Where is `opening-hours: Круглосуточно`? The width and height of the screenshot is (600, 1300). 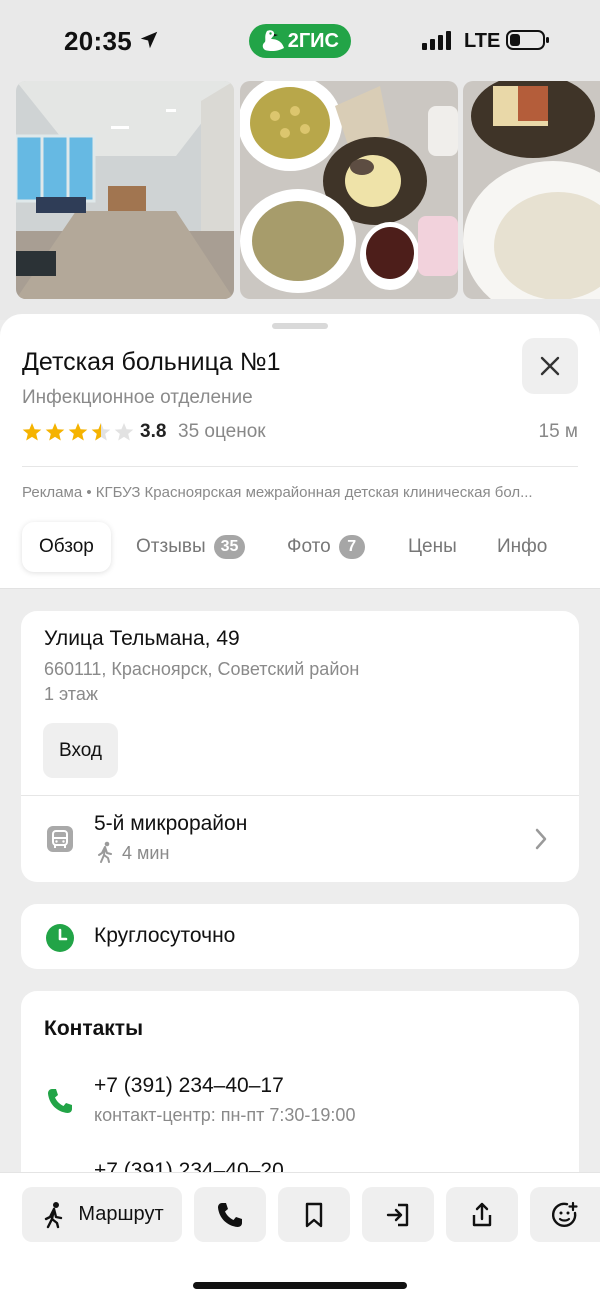
opening-hours: Круглосуточно is located at coordinates (165, 935).